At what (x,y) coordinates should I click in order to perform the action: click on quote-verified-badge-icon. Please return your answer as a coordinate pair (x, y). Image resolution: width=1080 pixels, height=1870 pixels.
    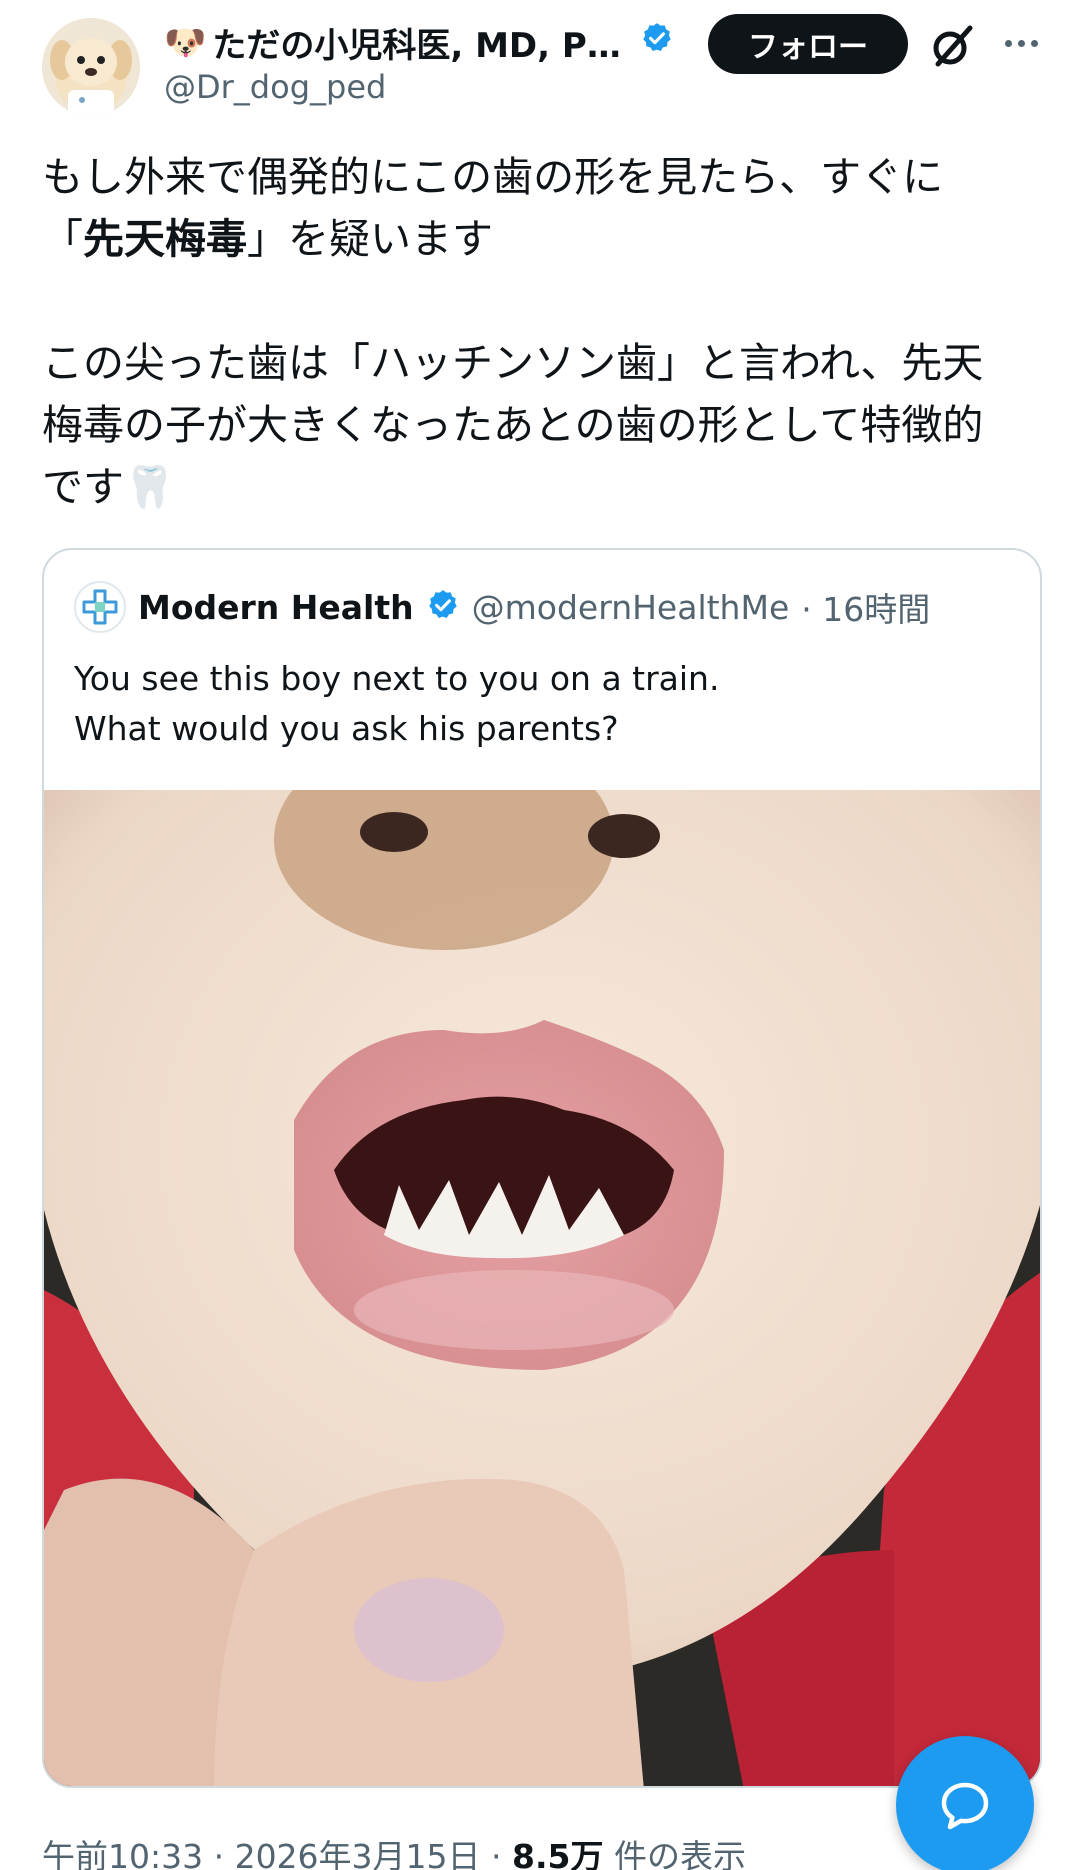
    Looking at the image, I should click on (443, 607).